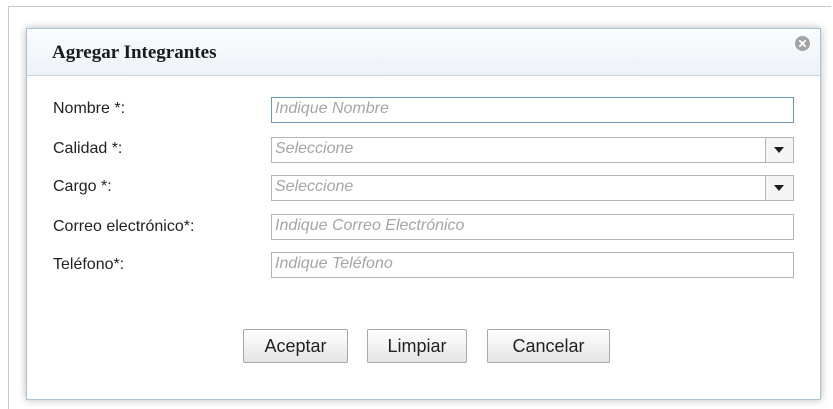  Describe the element at coordinates (134, 52) in the screenshot. I see `dialog-title: Agregar Integrantes` at that location.